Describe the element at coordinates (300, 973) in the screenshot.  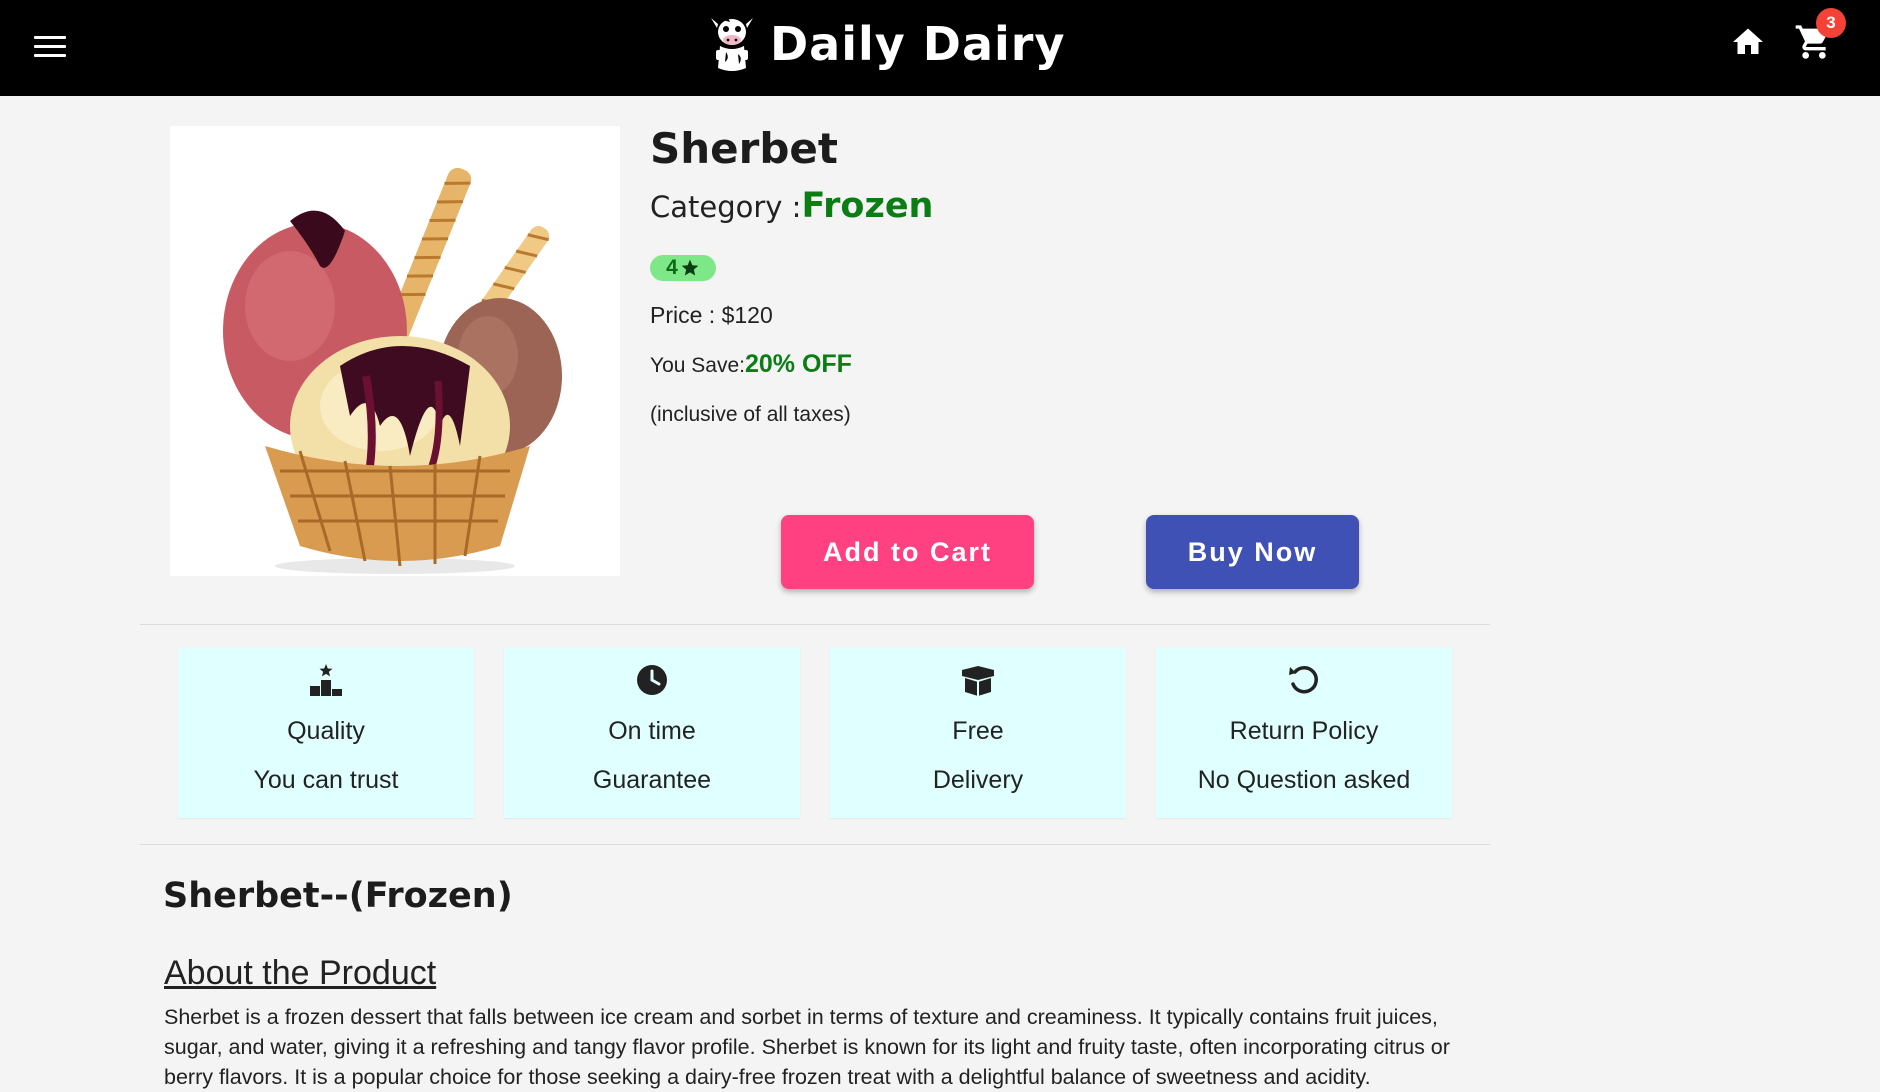
I see `about-product-heading: About the Product` at that location.